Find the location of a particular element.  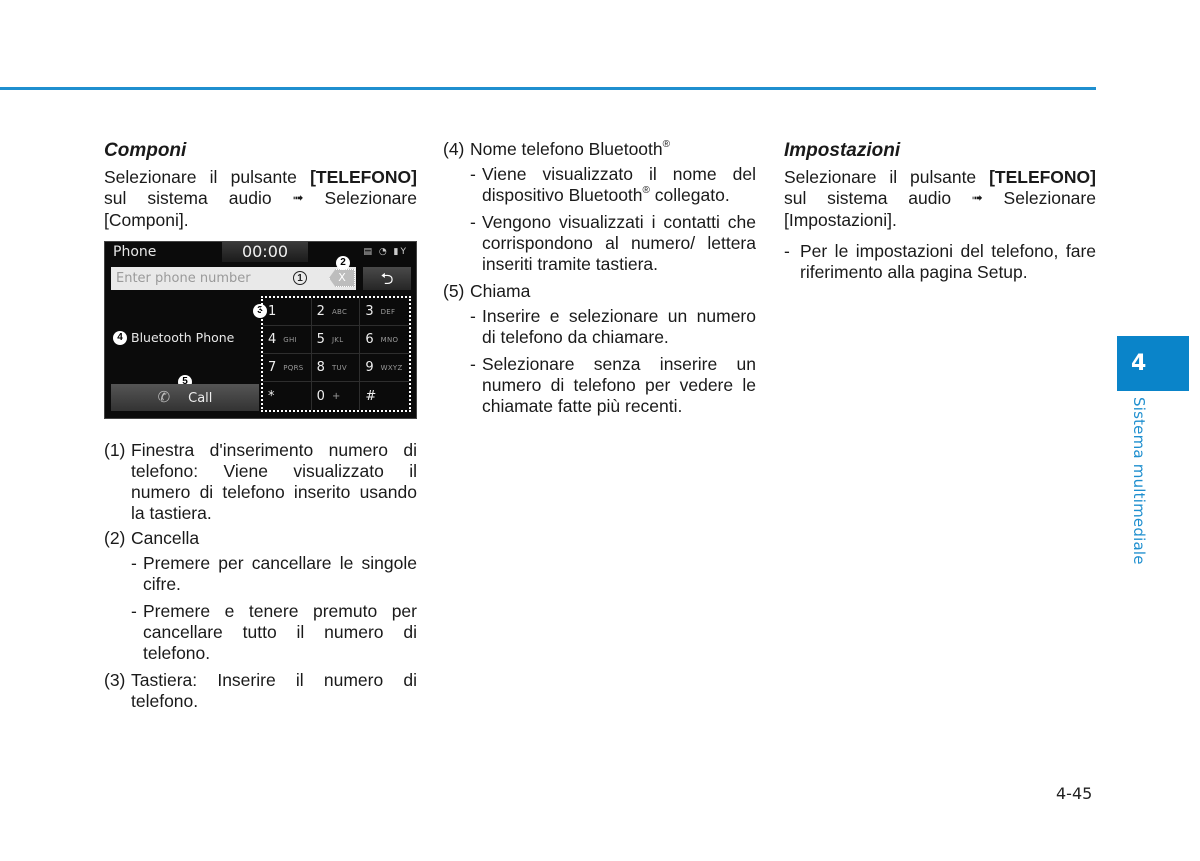

list-item-2: (2) Cancella is located at coordinates (260, 538).